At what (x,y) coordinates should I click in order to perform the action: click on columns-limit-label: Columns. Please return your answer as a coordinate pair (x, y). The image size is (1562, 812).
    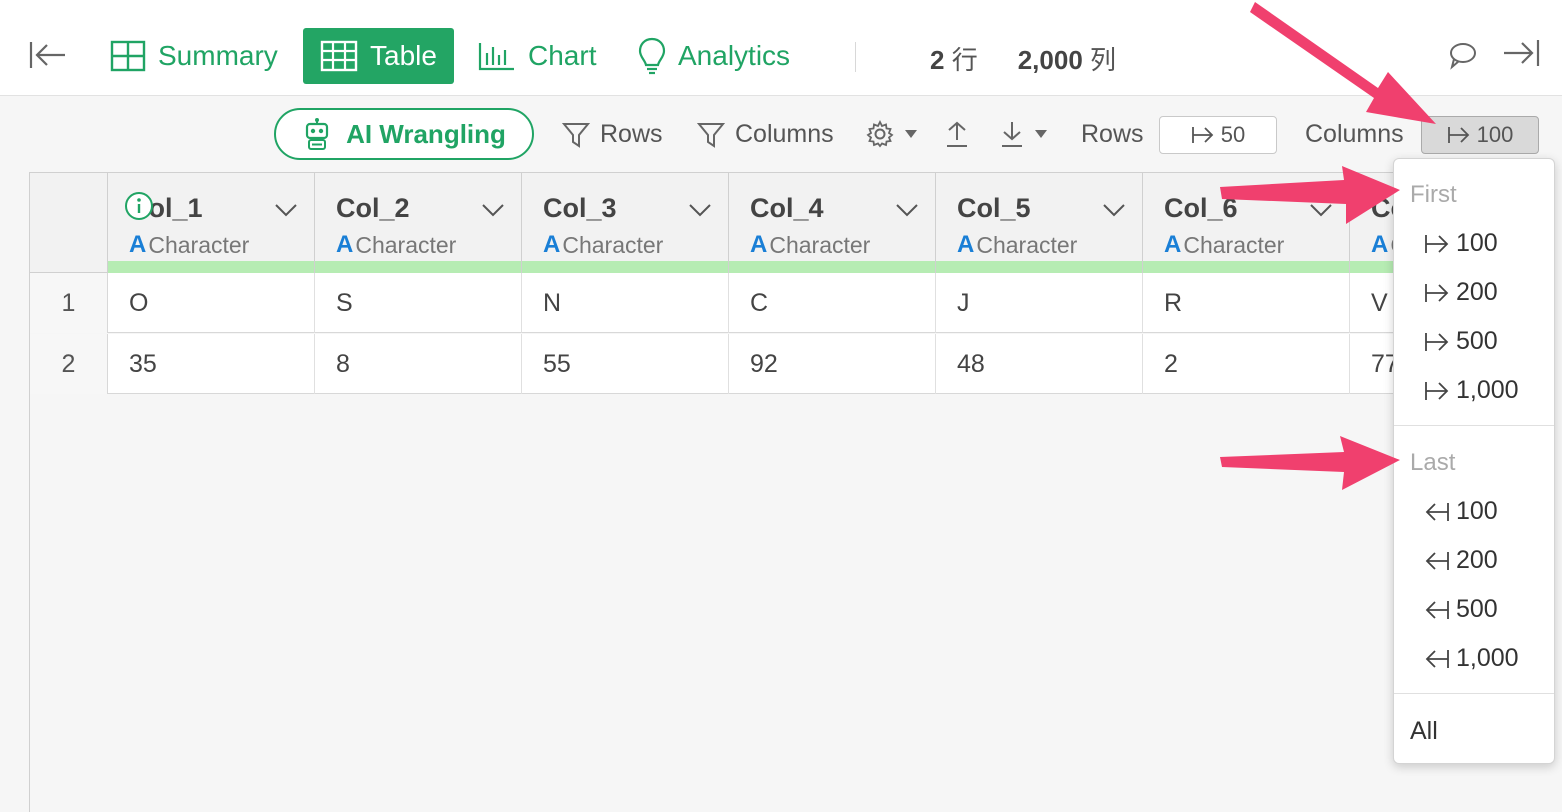
    Looking at the image, I should click on (1354, 134).